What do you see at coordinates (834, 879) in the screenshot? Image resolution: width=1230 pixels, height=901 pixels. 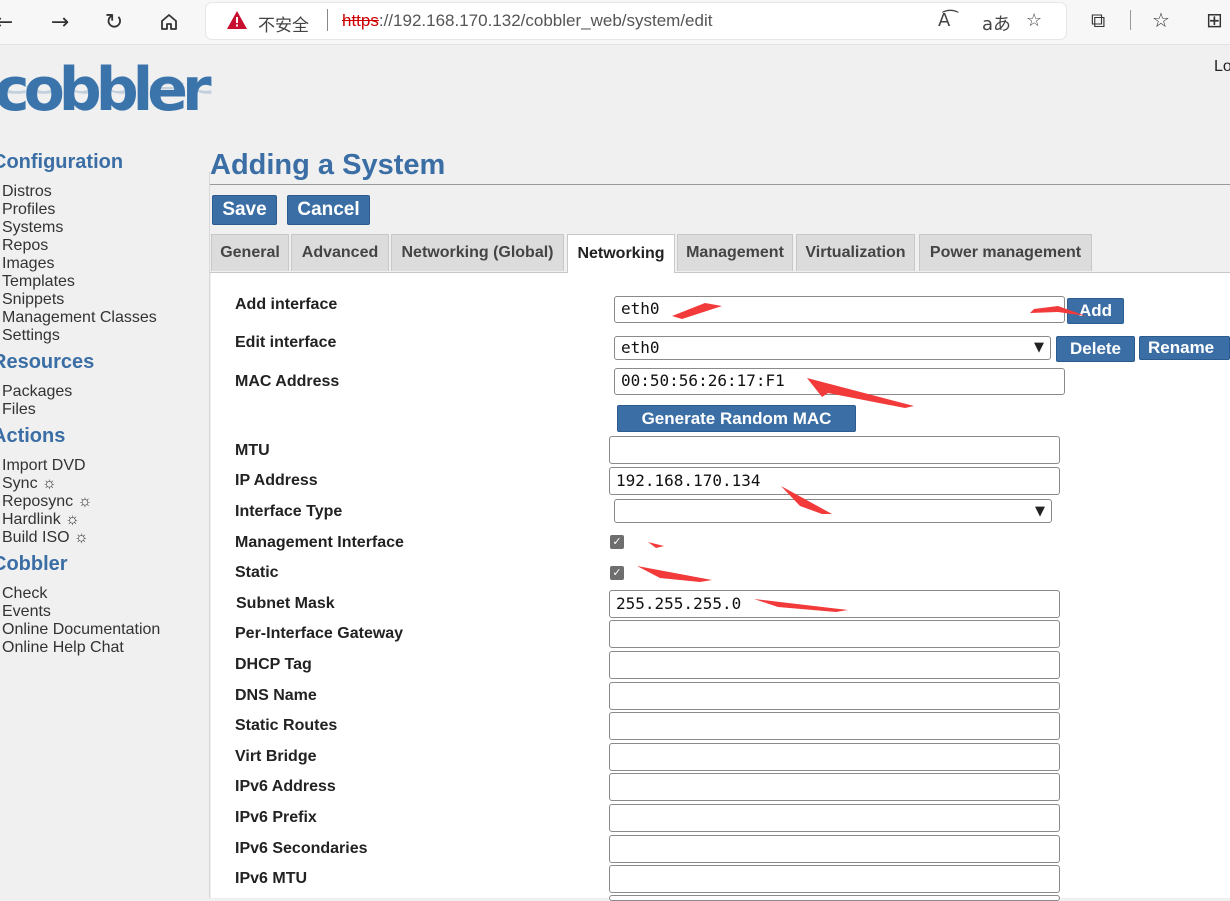 I see `ipv6-mtu-input` at bounding box center [834, 879].